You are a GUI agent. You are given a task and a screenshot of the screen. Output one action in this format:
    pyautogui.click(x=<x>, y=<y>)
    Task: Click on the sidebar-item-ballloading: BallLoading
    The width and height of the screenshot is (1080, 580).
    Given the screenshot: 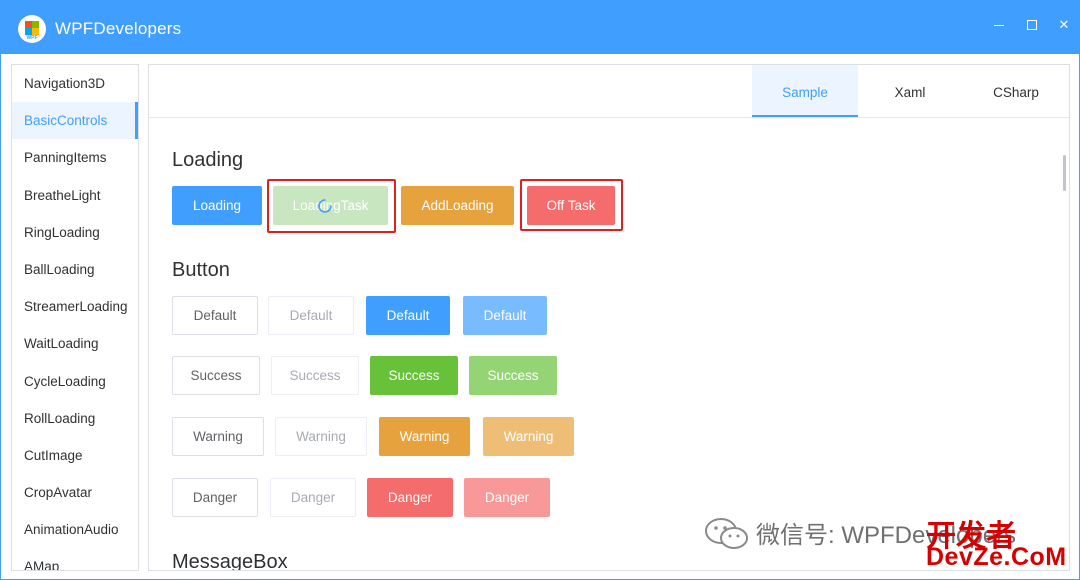 What is the action you would take?
    pyautogui.click(x=75, y=269)
    